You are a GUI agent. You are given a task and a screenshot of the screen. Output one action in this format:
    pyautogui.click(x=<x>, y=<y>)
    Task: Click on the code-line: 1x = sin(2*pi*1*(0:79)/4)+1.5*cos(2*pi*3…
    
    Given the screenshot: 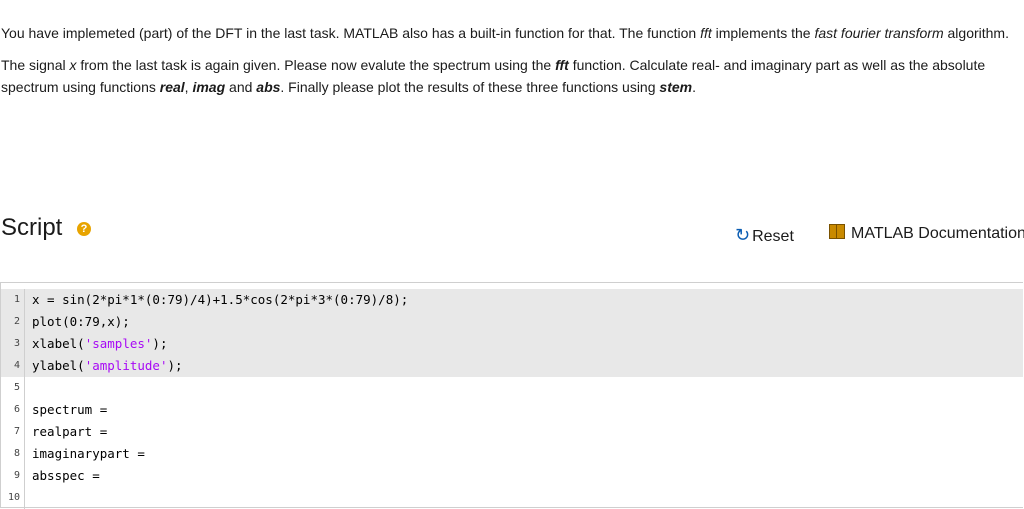 What is the action you would take?
    pyautogui.click(x=512, y=300)
    